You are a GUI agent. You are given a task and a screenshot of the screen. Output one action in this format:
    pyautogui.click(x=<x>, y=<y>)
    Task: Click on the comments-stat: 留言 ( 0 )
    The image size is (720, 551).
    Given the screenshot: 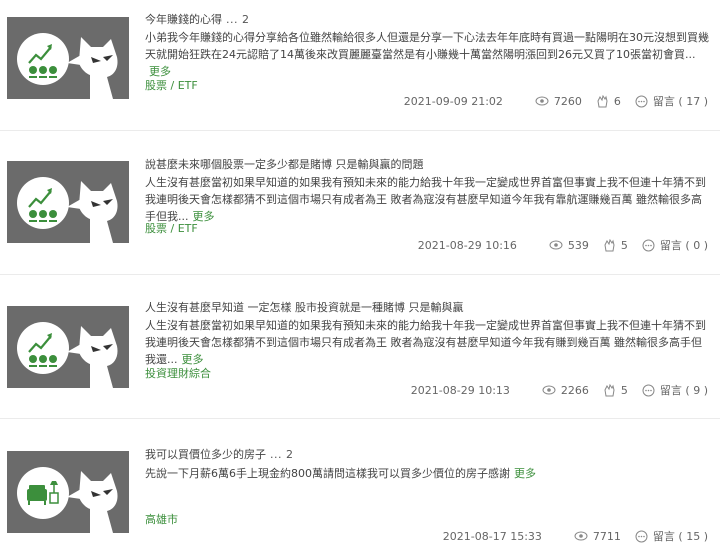 What is the action you would take?
    pyautogui.click(x=675, y=245)
    